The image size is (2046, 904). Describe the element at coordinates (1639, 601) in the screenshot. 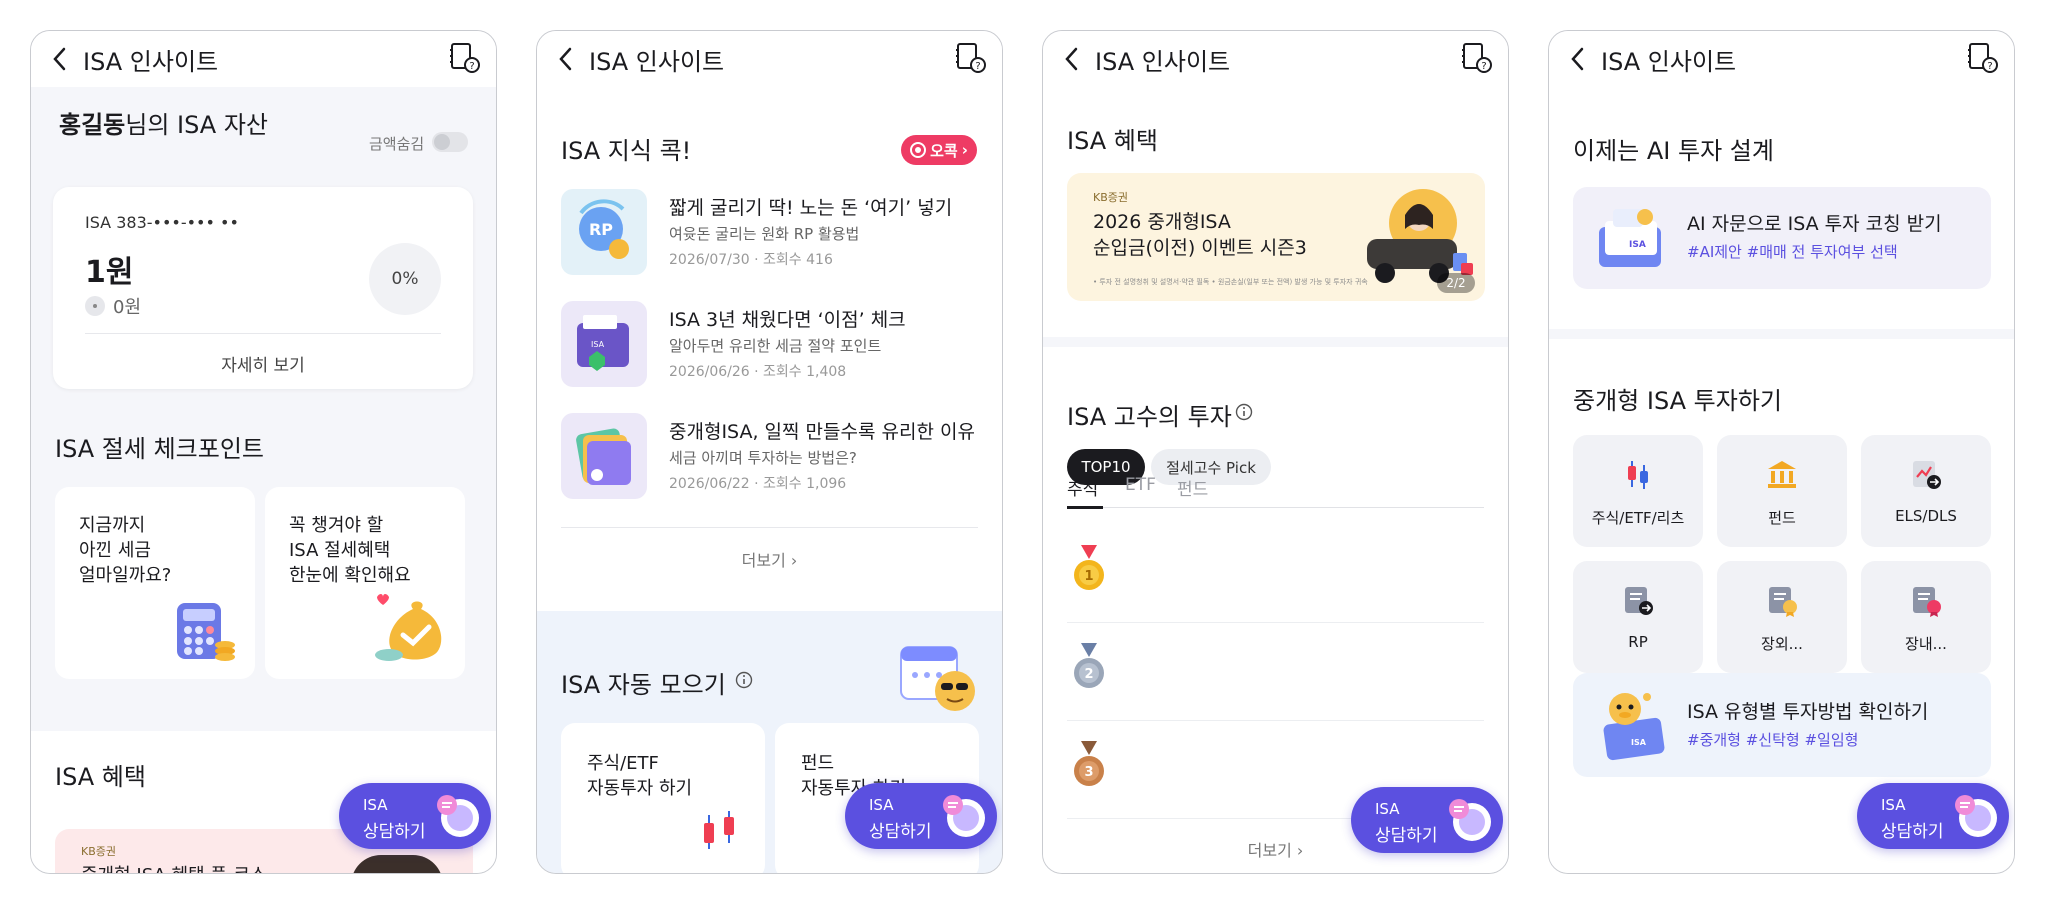

I see `document-icon` at that location.